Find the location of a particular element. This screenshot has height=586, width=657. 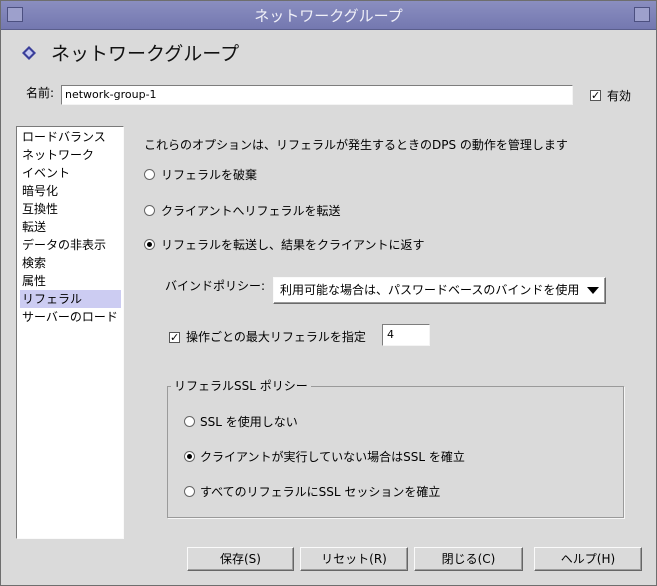

sidebar-item-referrals: リフェラル is located at coordinates (70, 299).